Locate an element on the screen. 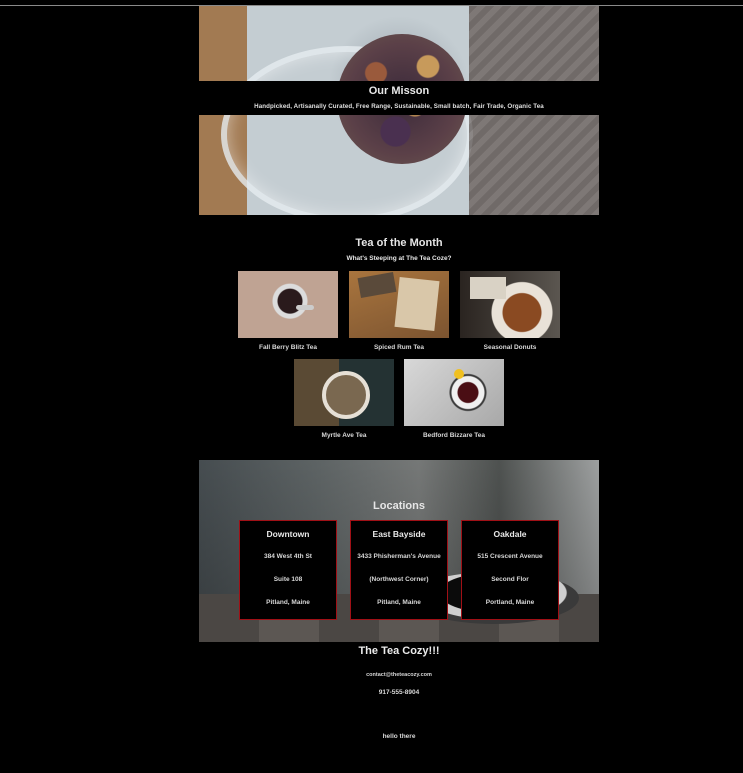  location-city: Portland, Maine is located at coordinates (510, 602).